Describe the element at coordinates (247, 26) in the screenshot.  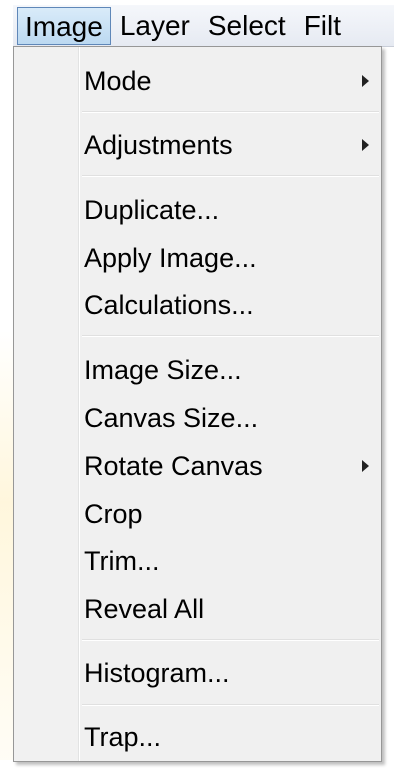
I see `menu-select: Select` at that location.